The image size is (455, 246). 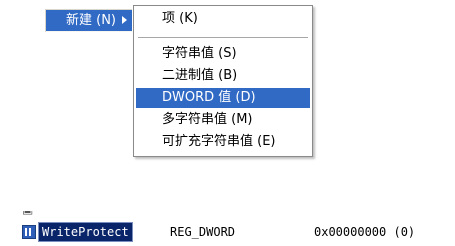 What do you see at coordinates (223, 37) in the screenshot?
I see `menu-separator` at bounding box center [223, 37].